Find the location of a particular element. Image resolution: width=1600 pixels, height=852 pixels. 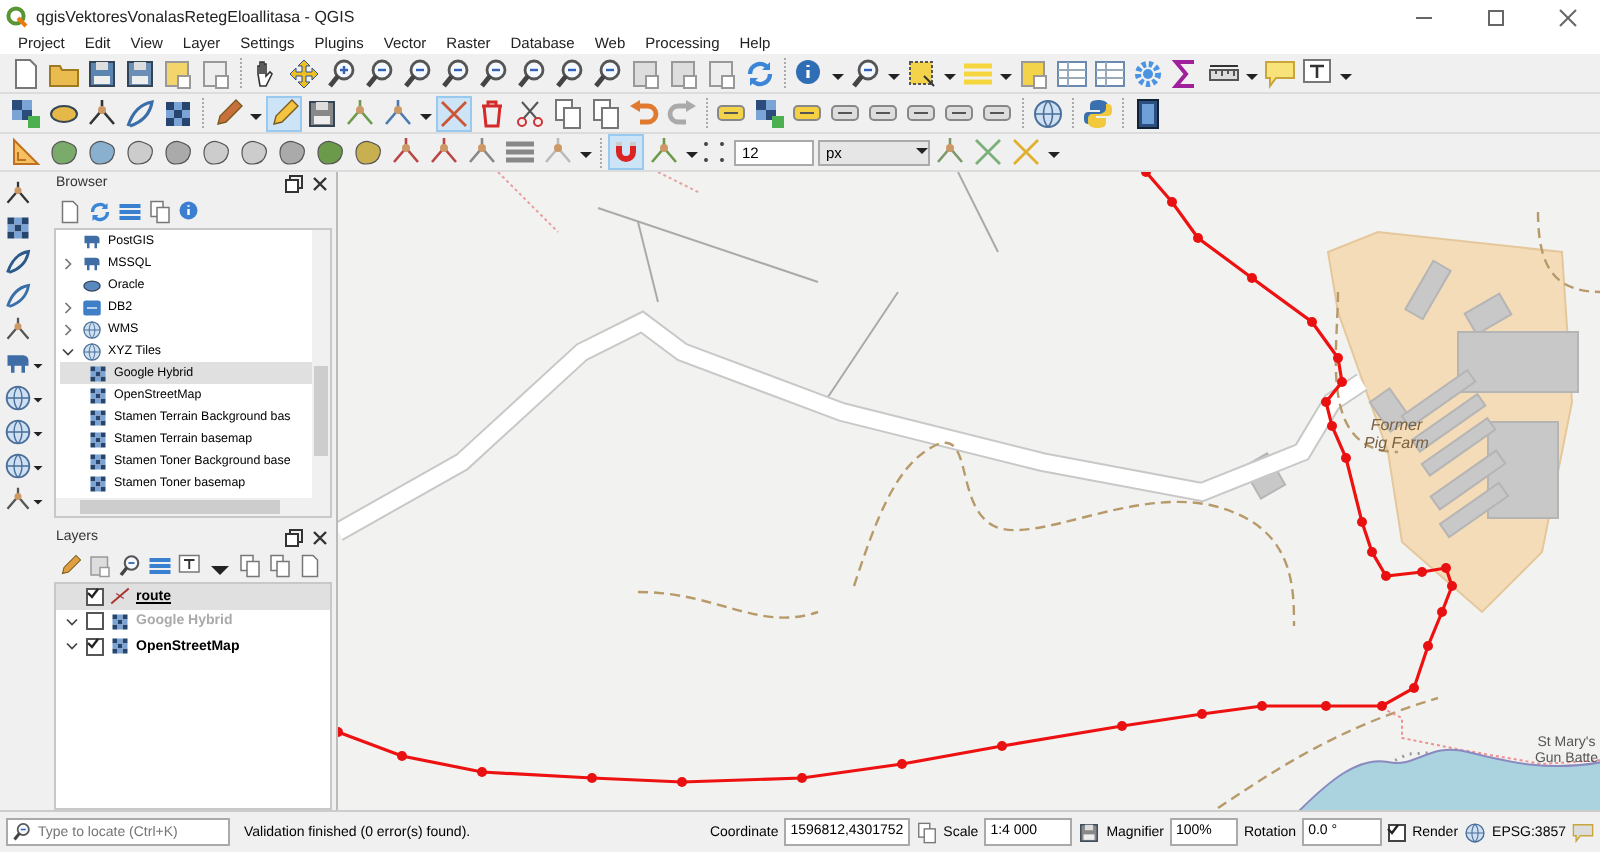

attribute-table-icon is located at coordinates (1072, 73).